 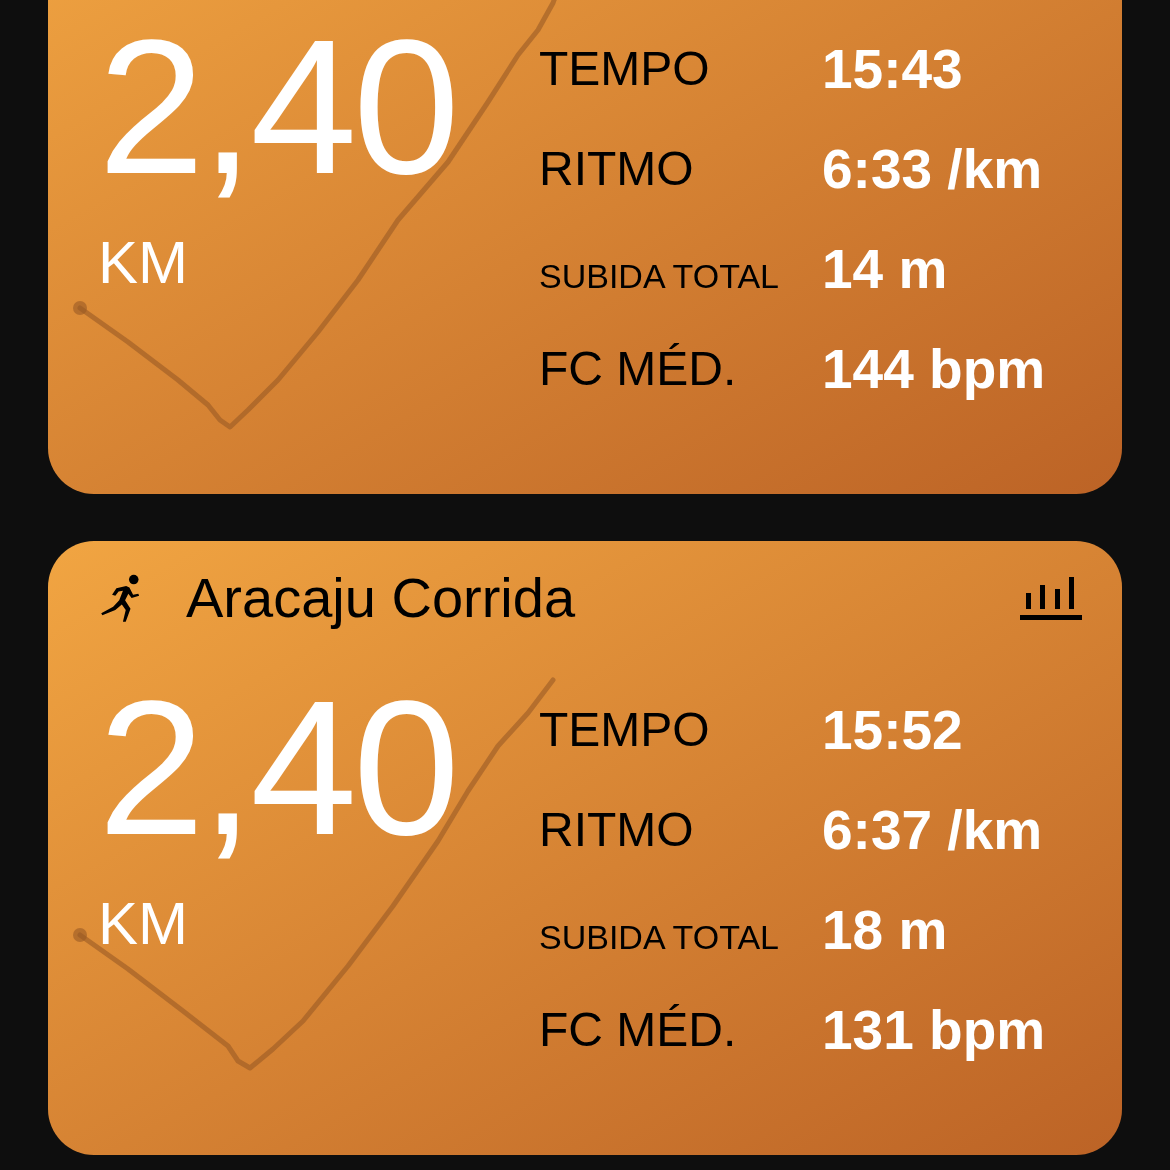 I want to click on stat-value: 14 m, so click(x=885, y=269).